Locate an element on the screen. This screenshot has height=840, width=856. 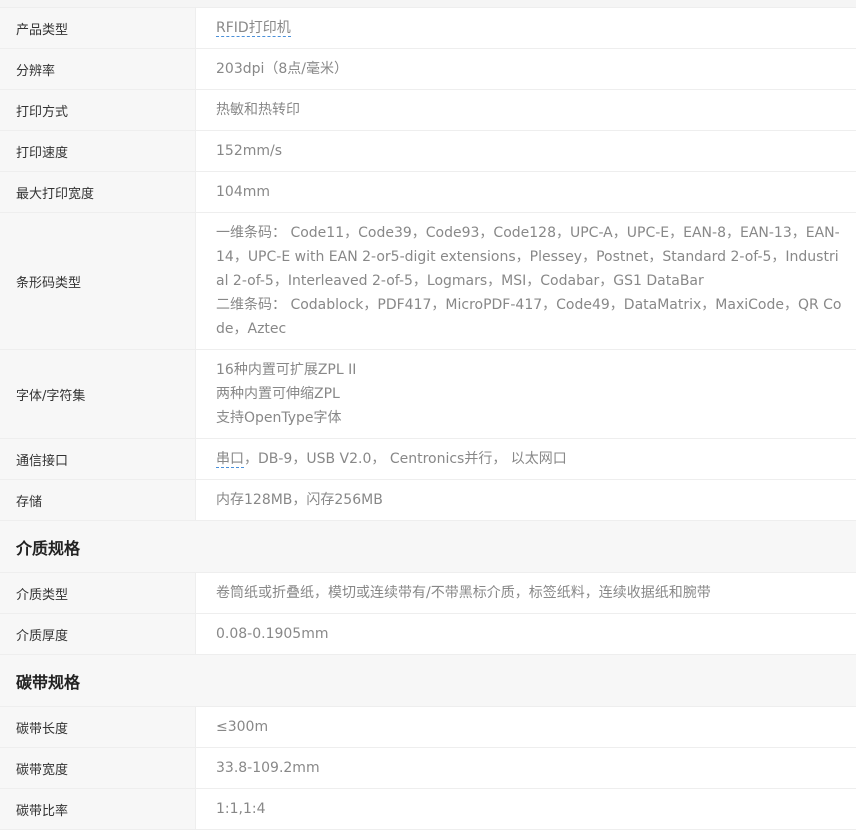
spec-label: 碳带长度 is located at coordinates (98, 727).